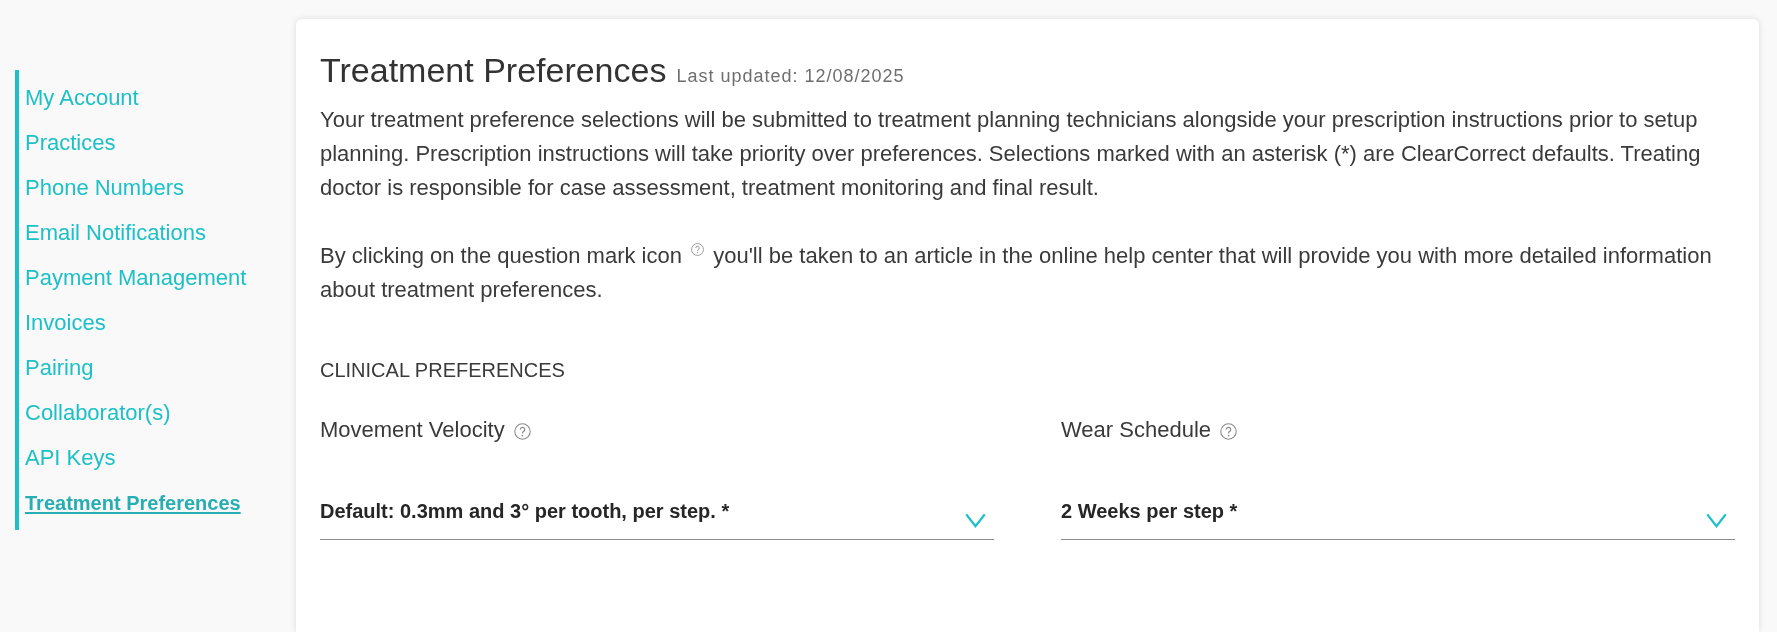 The width and height of the screenshot is (1777, 632). What do you see at coordinates (136, 277) in the screenshot?
I see `sidebar-link: Payment Management` at bounding box center [136, 277].